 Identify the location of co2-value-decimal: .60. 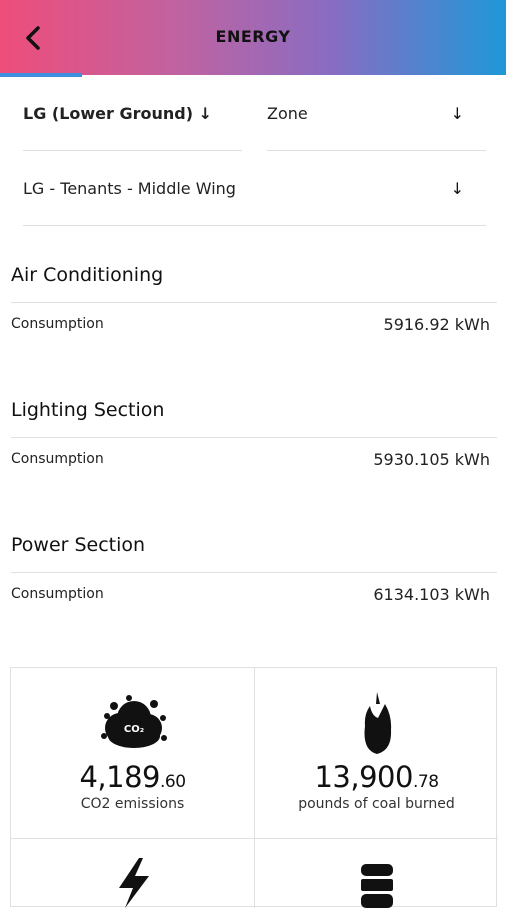
(172, 782).